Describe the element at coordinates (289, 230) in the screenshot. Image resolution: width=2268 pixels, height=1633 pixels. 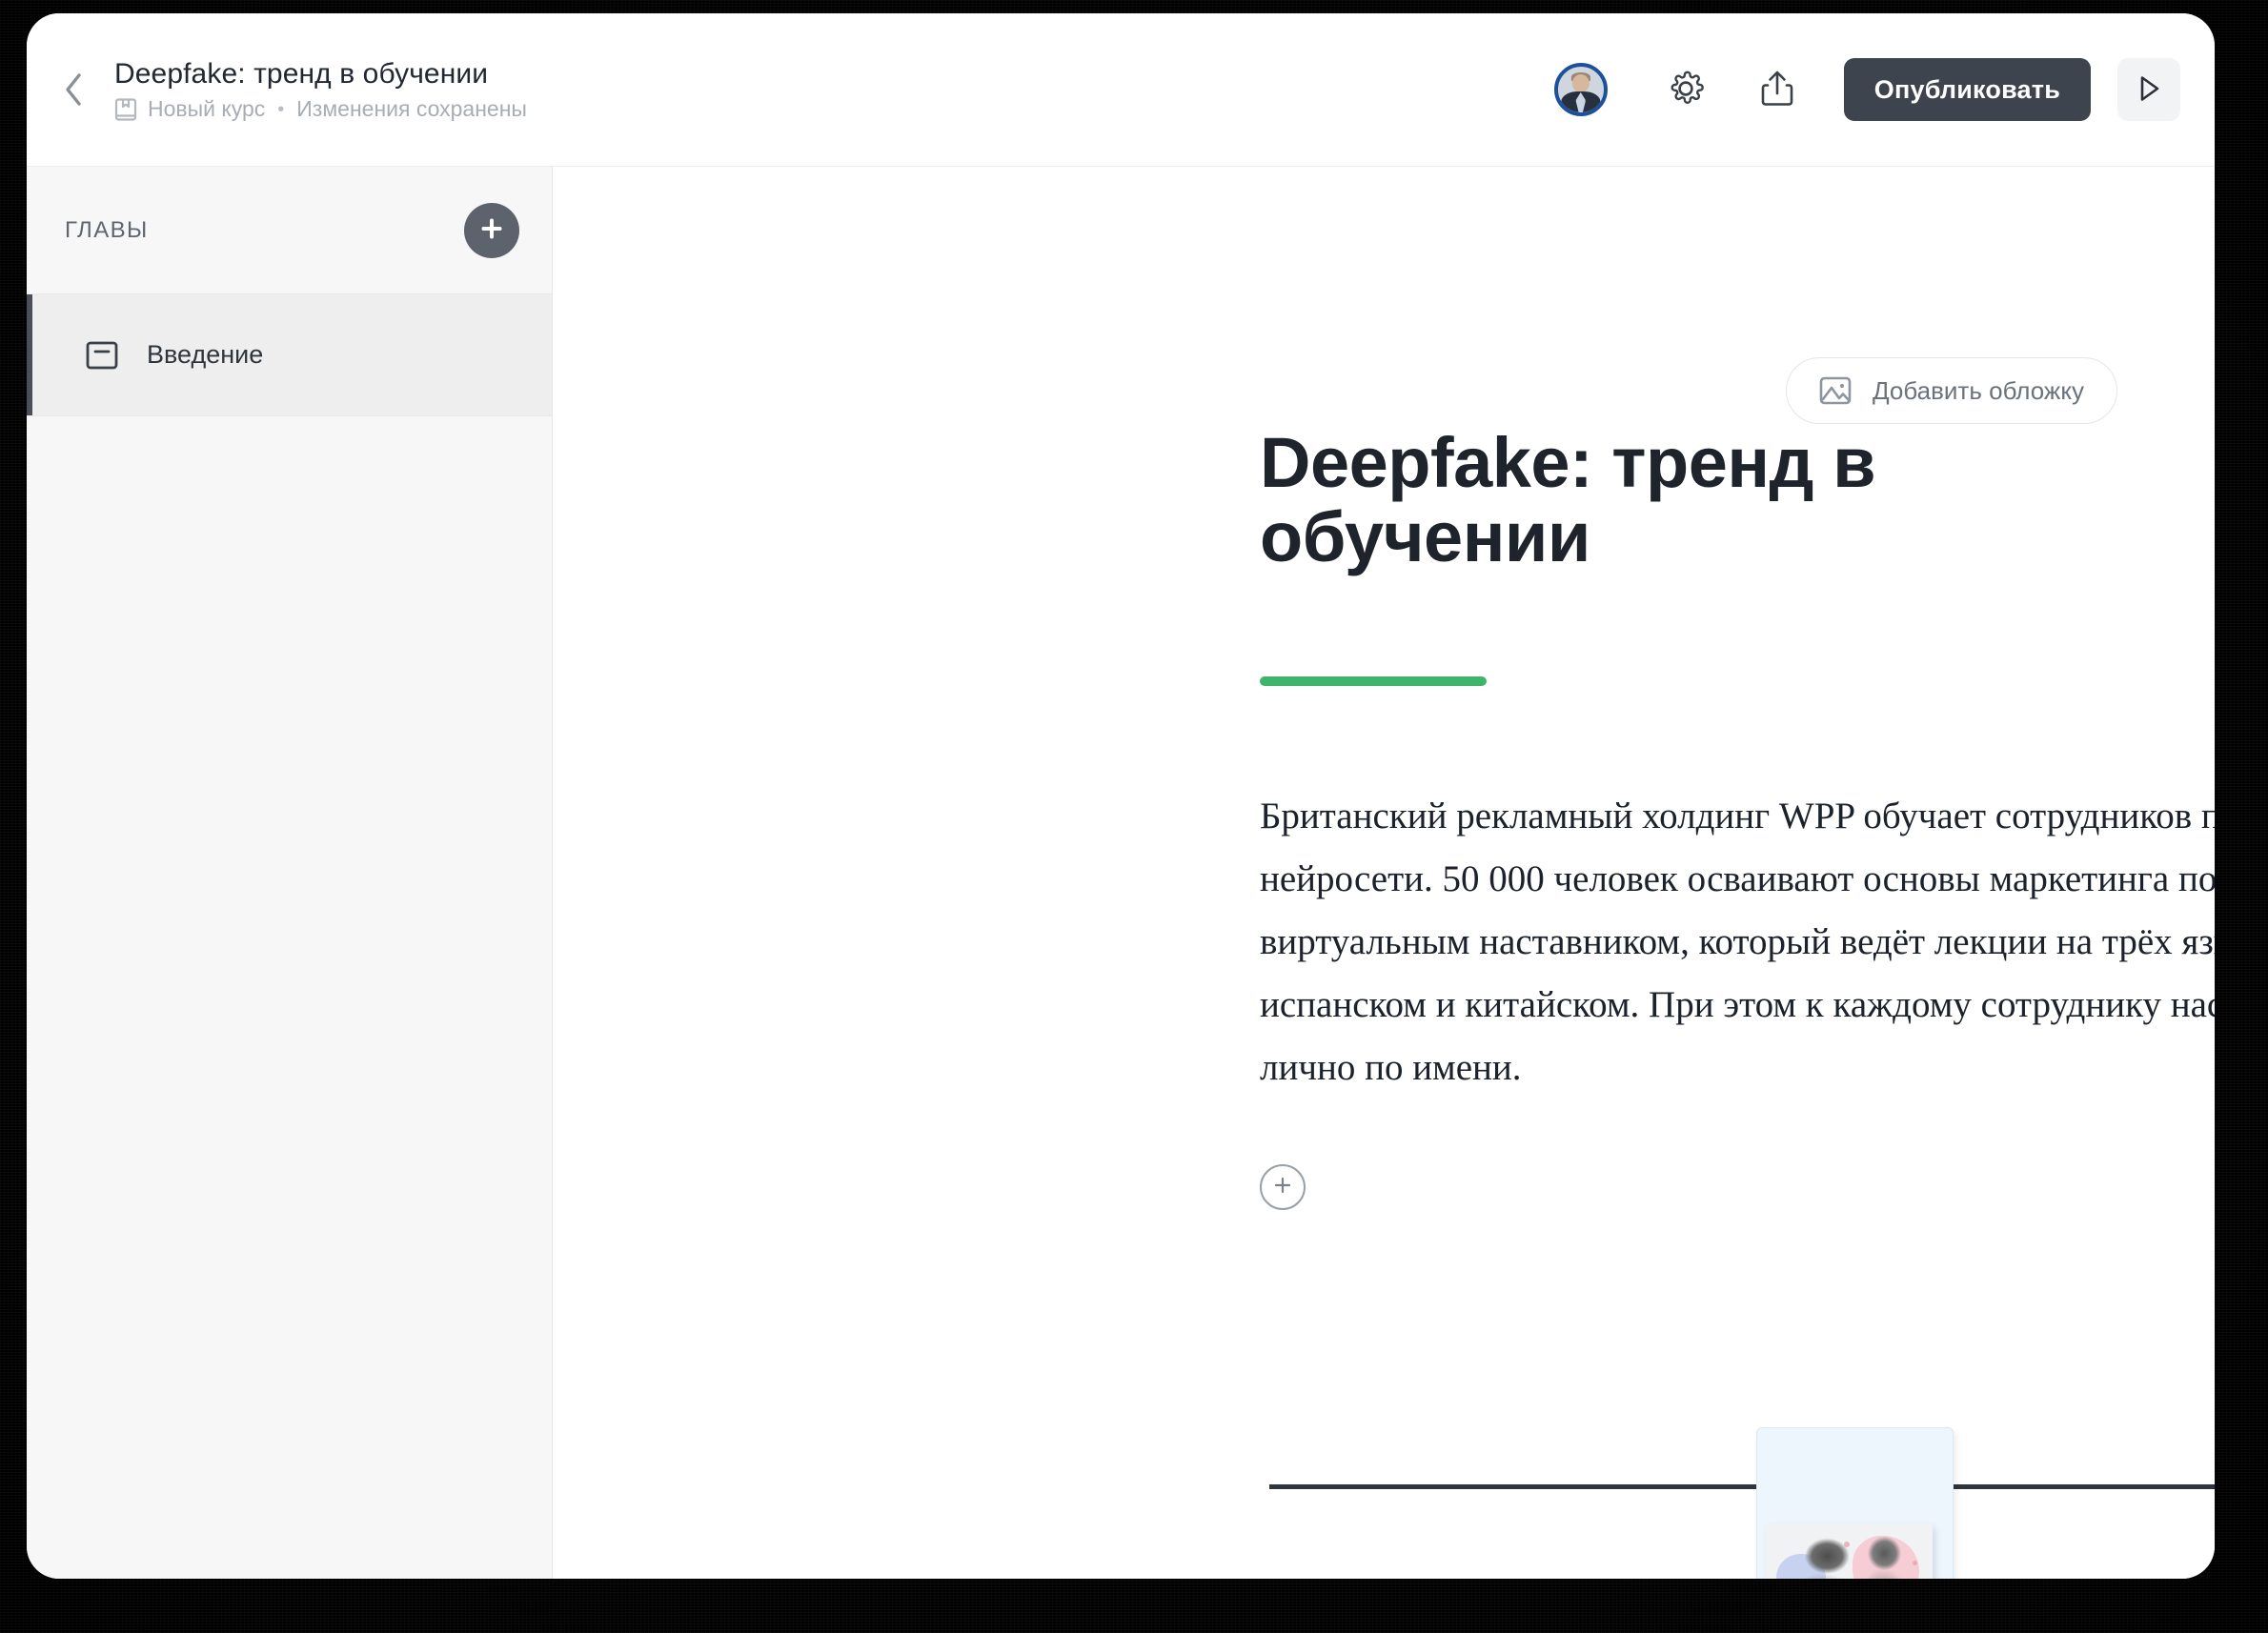
I see `sidebar-header: ГЛАВЫ` at that location.